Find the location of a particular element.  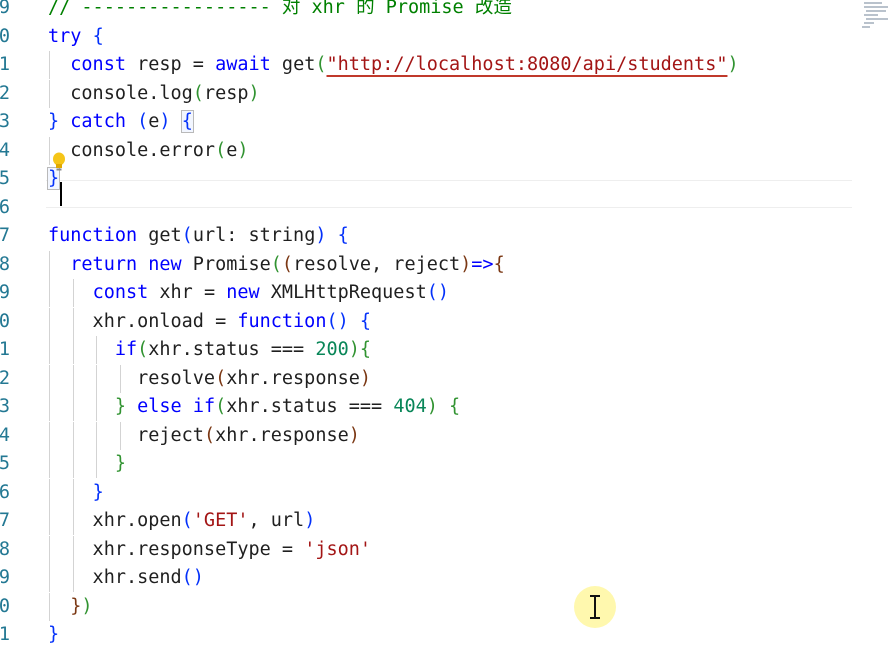

code-line: 9 // ----------------- 对 xhr 的 Promise 改造 is located at coordinates (447, 11).